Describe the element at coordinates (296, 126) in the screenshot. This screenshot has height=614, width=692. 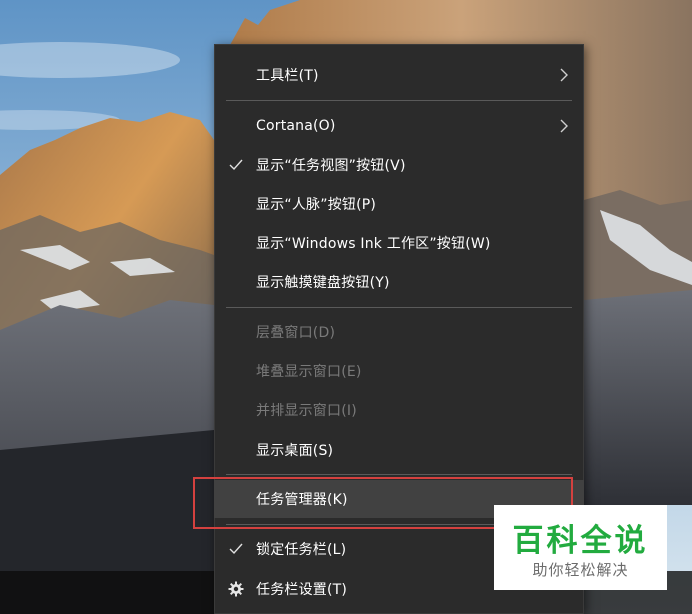
I see `menu-item-label: Cortana(O)` at that location.